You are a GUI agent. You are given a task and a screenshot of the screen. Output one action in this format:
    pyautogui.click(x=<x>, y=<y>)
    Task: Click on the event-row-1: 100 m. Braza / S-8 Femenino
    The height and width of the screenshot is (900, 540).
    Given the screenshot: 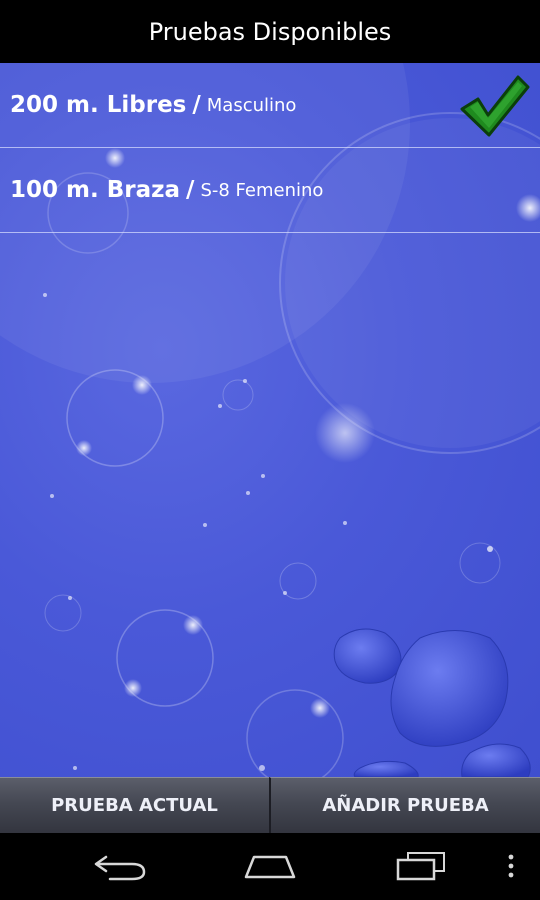 What is the action you would take?
    pyautogui.click(x=270, y=190)
    